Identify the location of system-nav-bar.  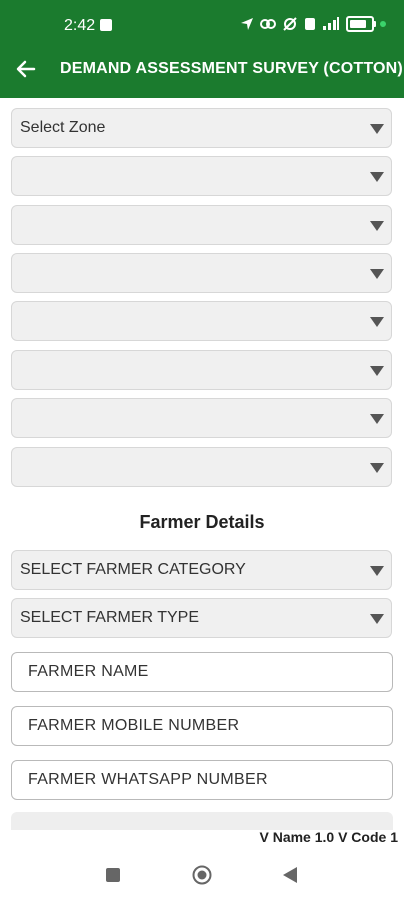
(202, 875).